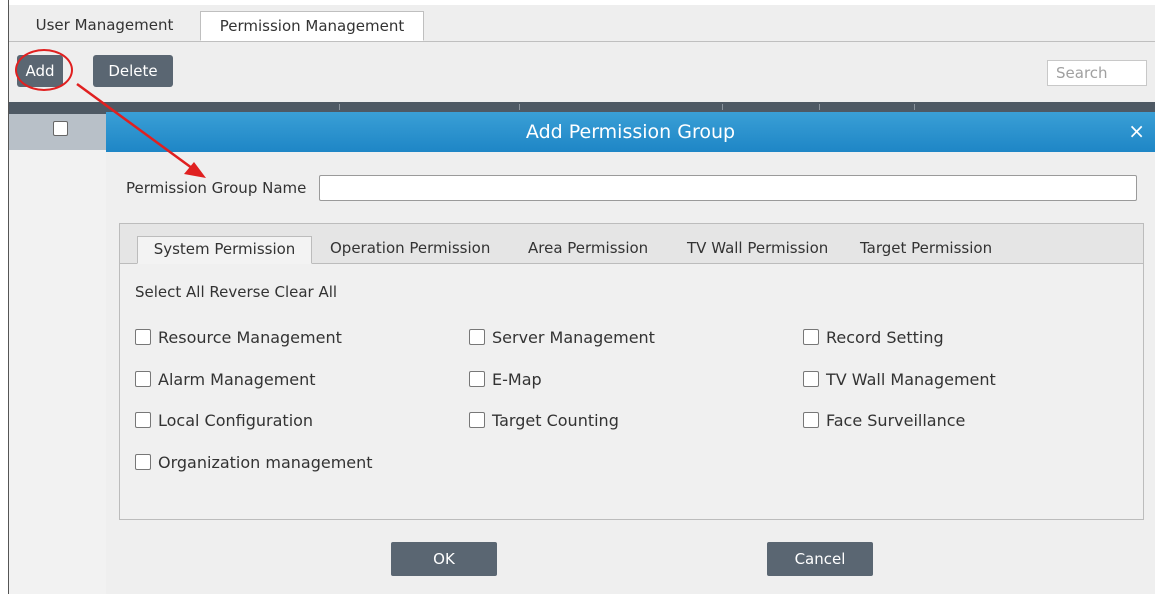  I want to click on tab-tv-wall-permission: TV Wall Permission, so click(757, 250).